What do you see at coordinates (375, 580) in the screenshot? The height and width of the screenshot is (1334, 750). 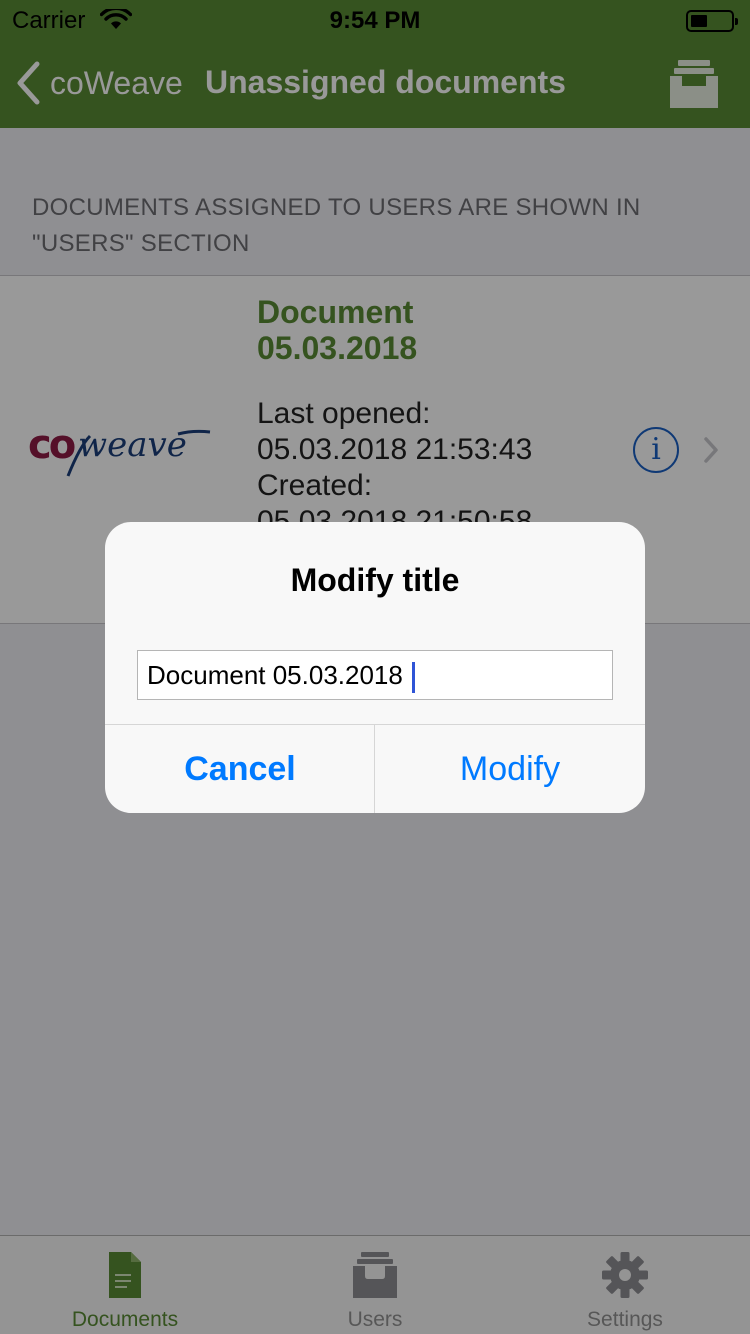 I see `dialog-title: Modify title` at bounding box center [375, 580].